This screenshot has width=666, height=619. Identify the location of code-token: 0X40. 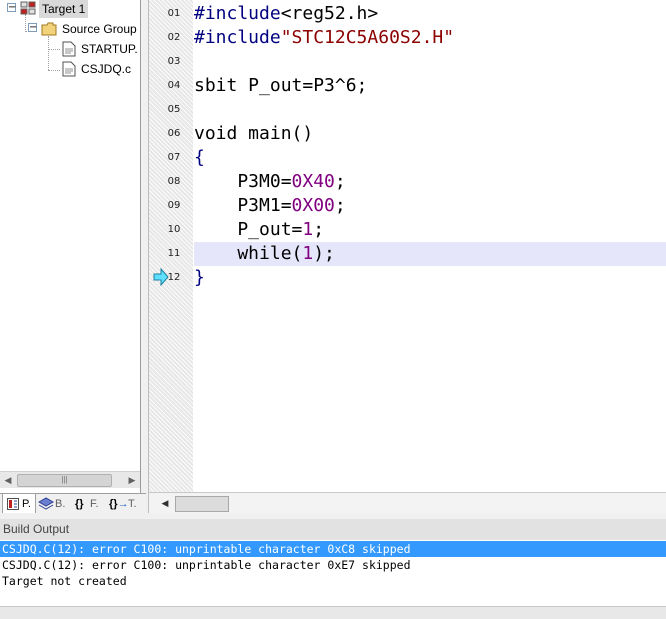
(313, 181).